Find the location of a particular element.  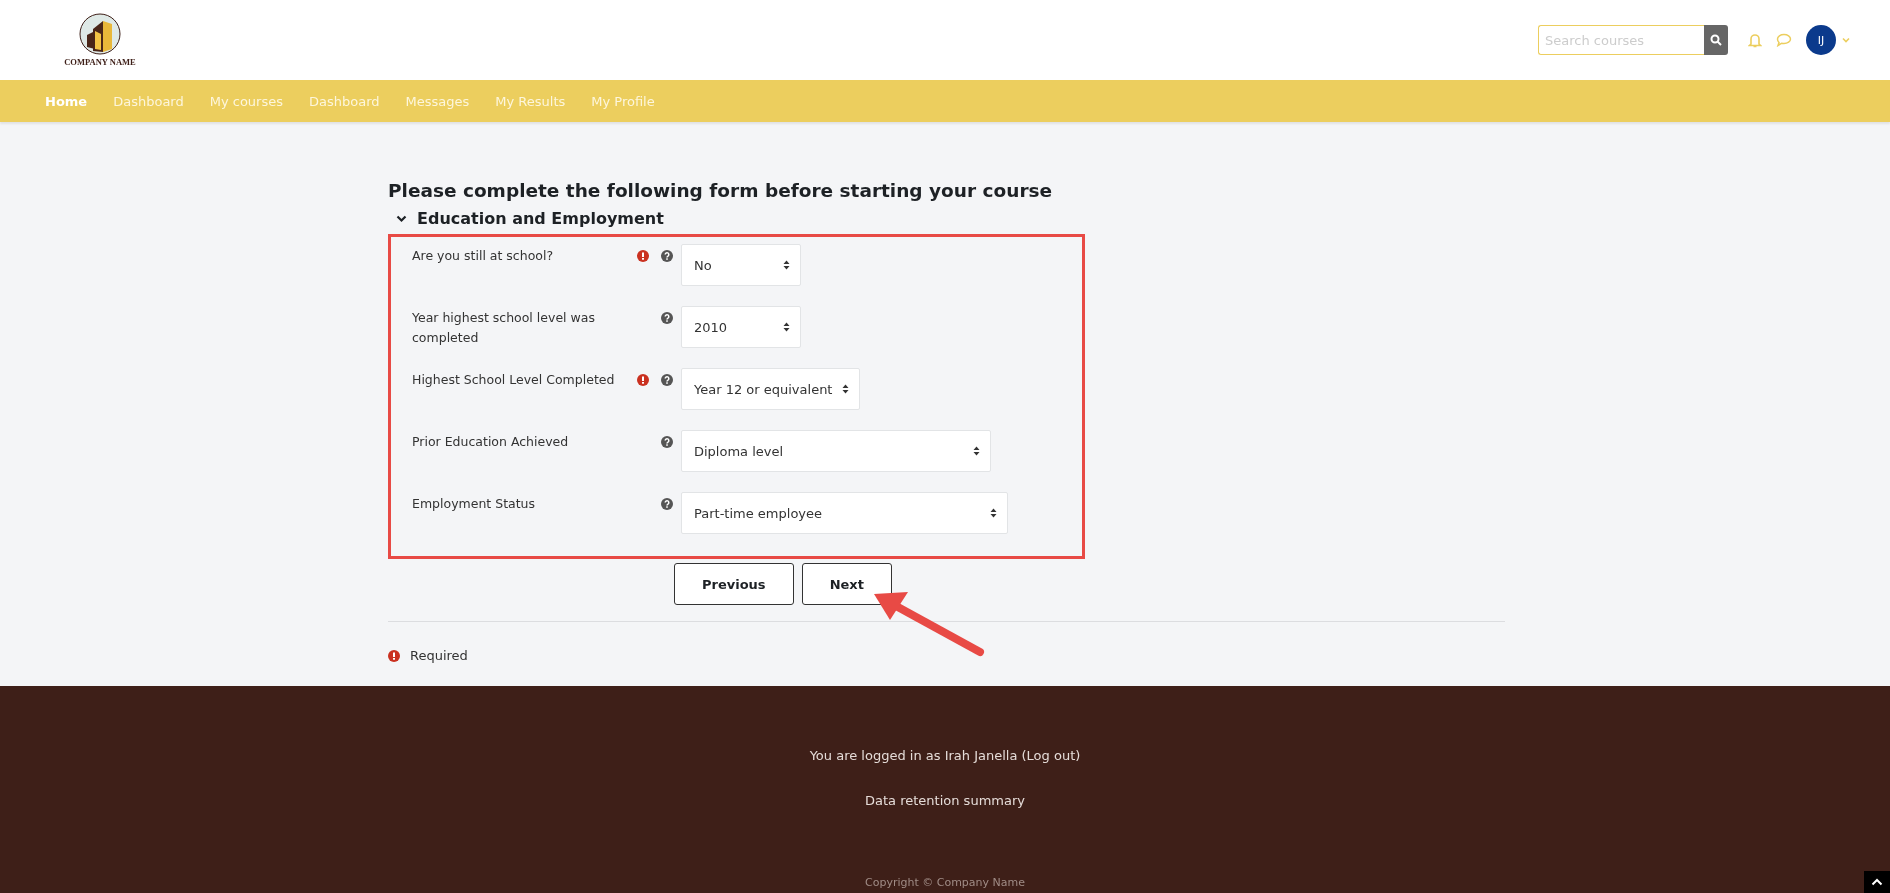

nav-button: Previous is located at coordinates (734, 584).